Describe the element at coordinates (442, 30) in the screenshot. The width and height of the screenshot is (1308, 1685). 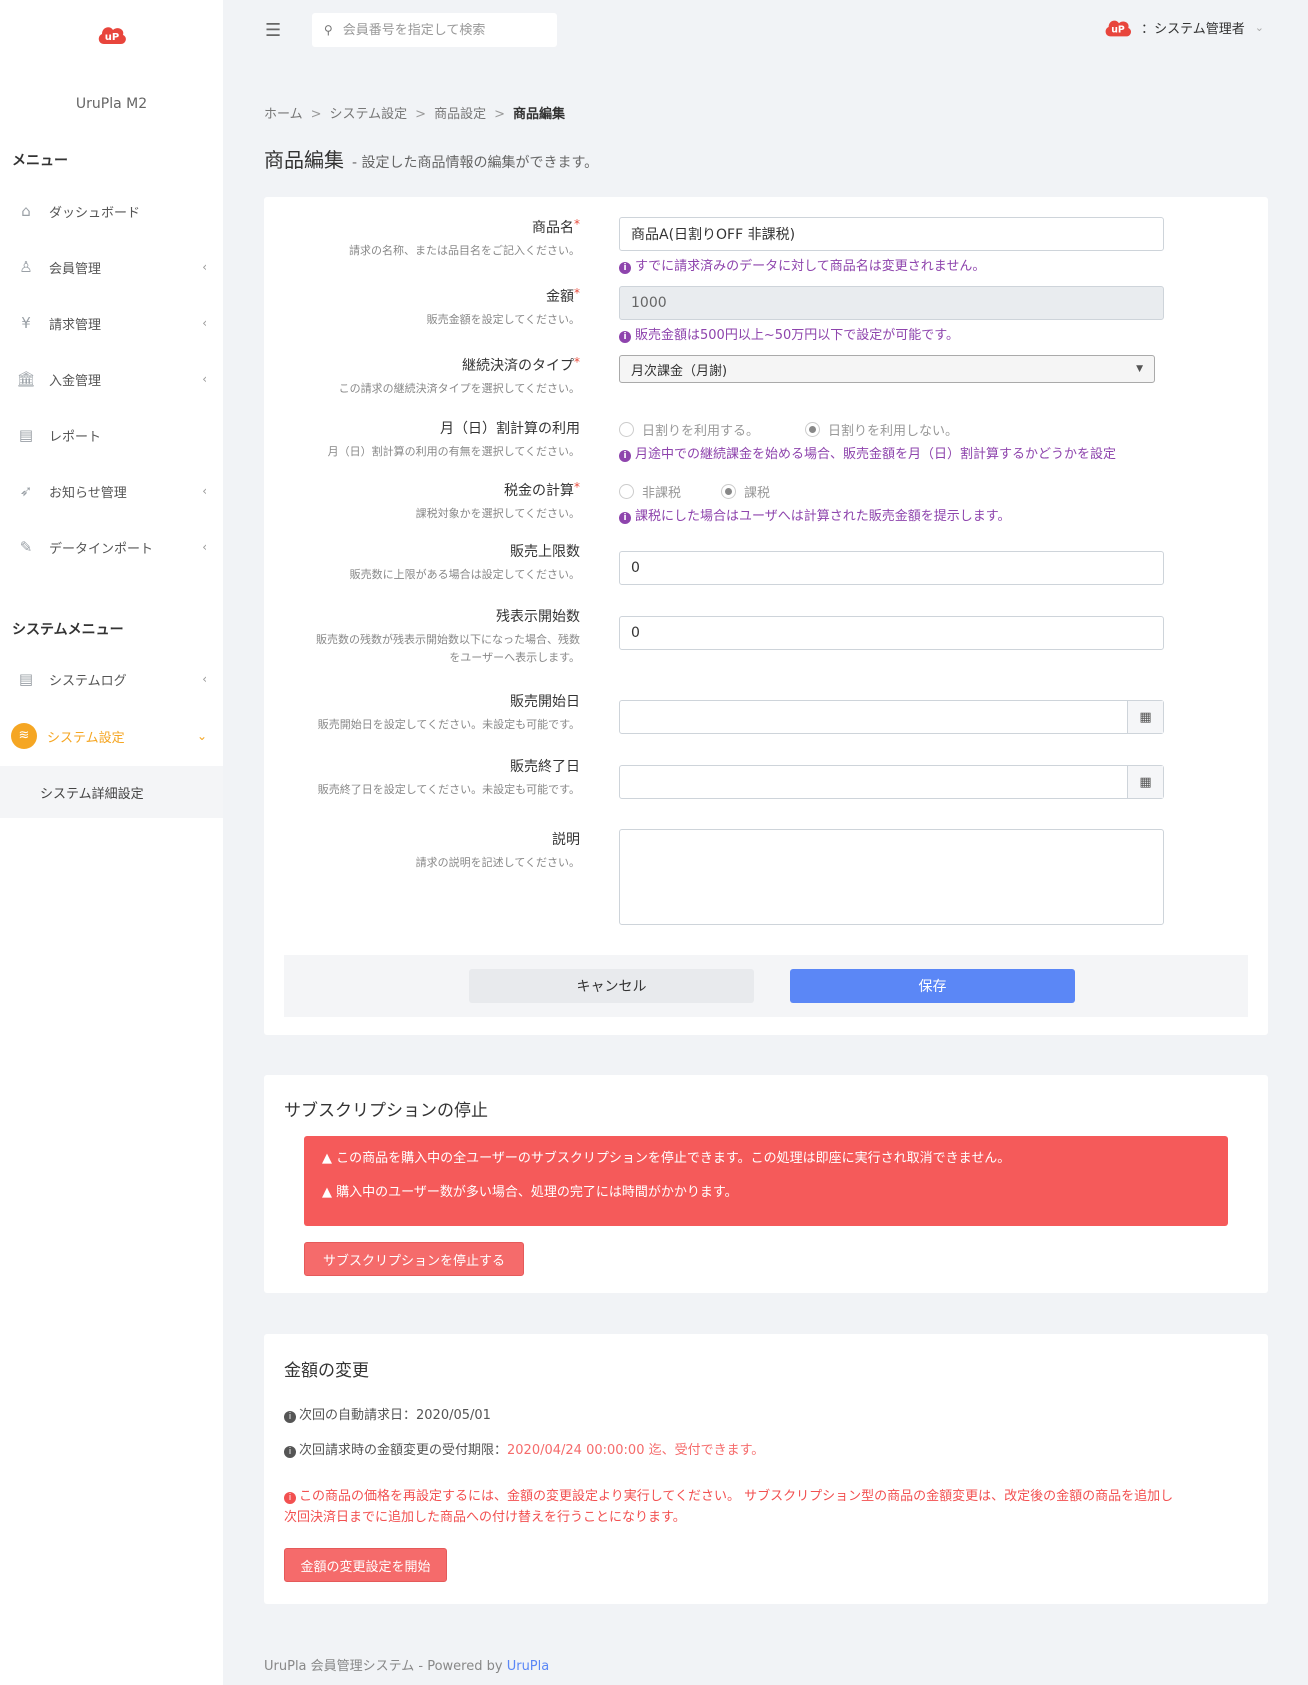
I see `search-input` at that location.